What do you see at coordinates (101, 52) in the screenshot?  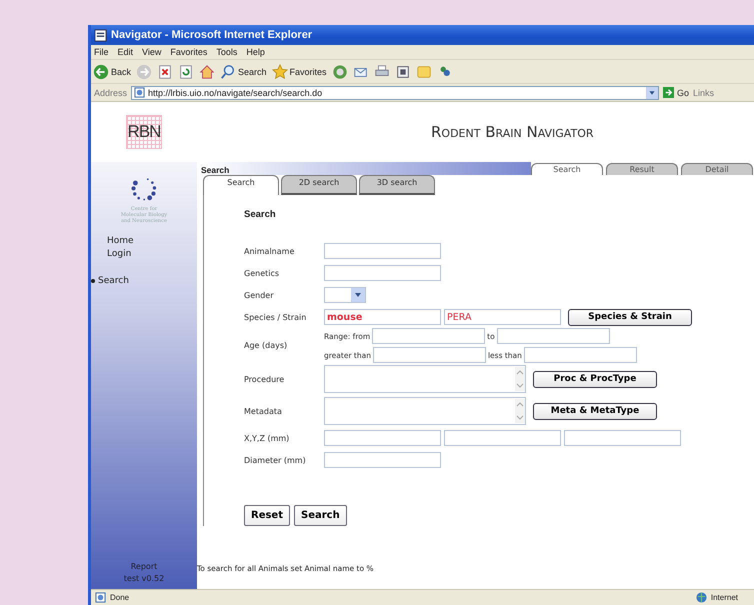 I see `menu-item: File` at bounding box center [101, 52].